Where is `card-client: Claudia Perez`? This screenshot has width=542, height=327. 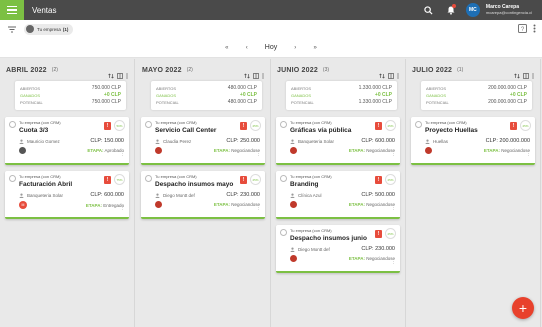
card-client: Claudia Perez is located at coordinates (173, 141).